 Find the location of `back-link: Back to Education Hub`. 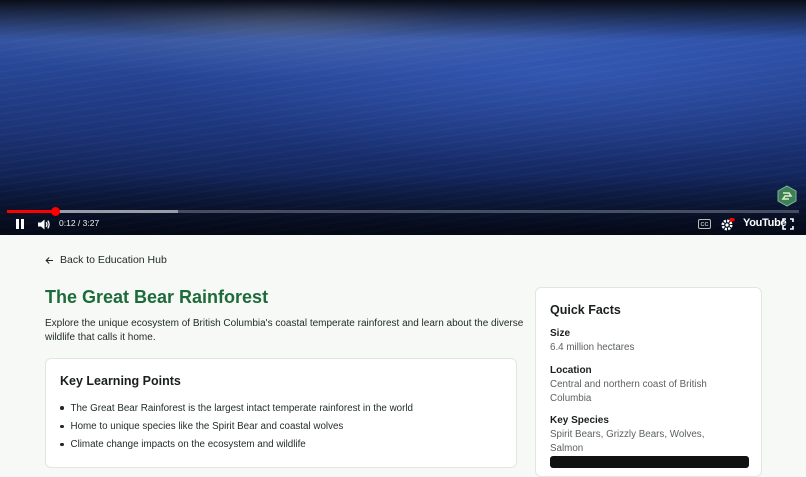

back-link: Back to Education Hub is located at coordinates (106, 260).